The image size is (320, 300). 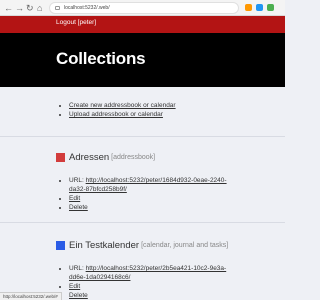 I want to click on top-header: Logout [peter], so click(x=142, y=24).